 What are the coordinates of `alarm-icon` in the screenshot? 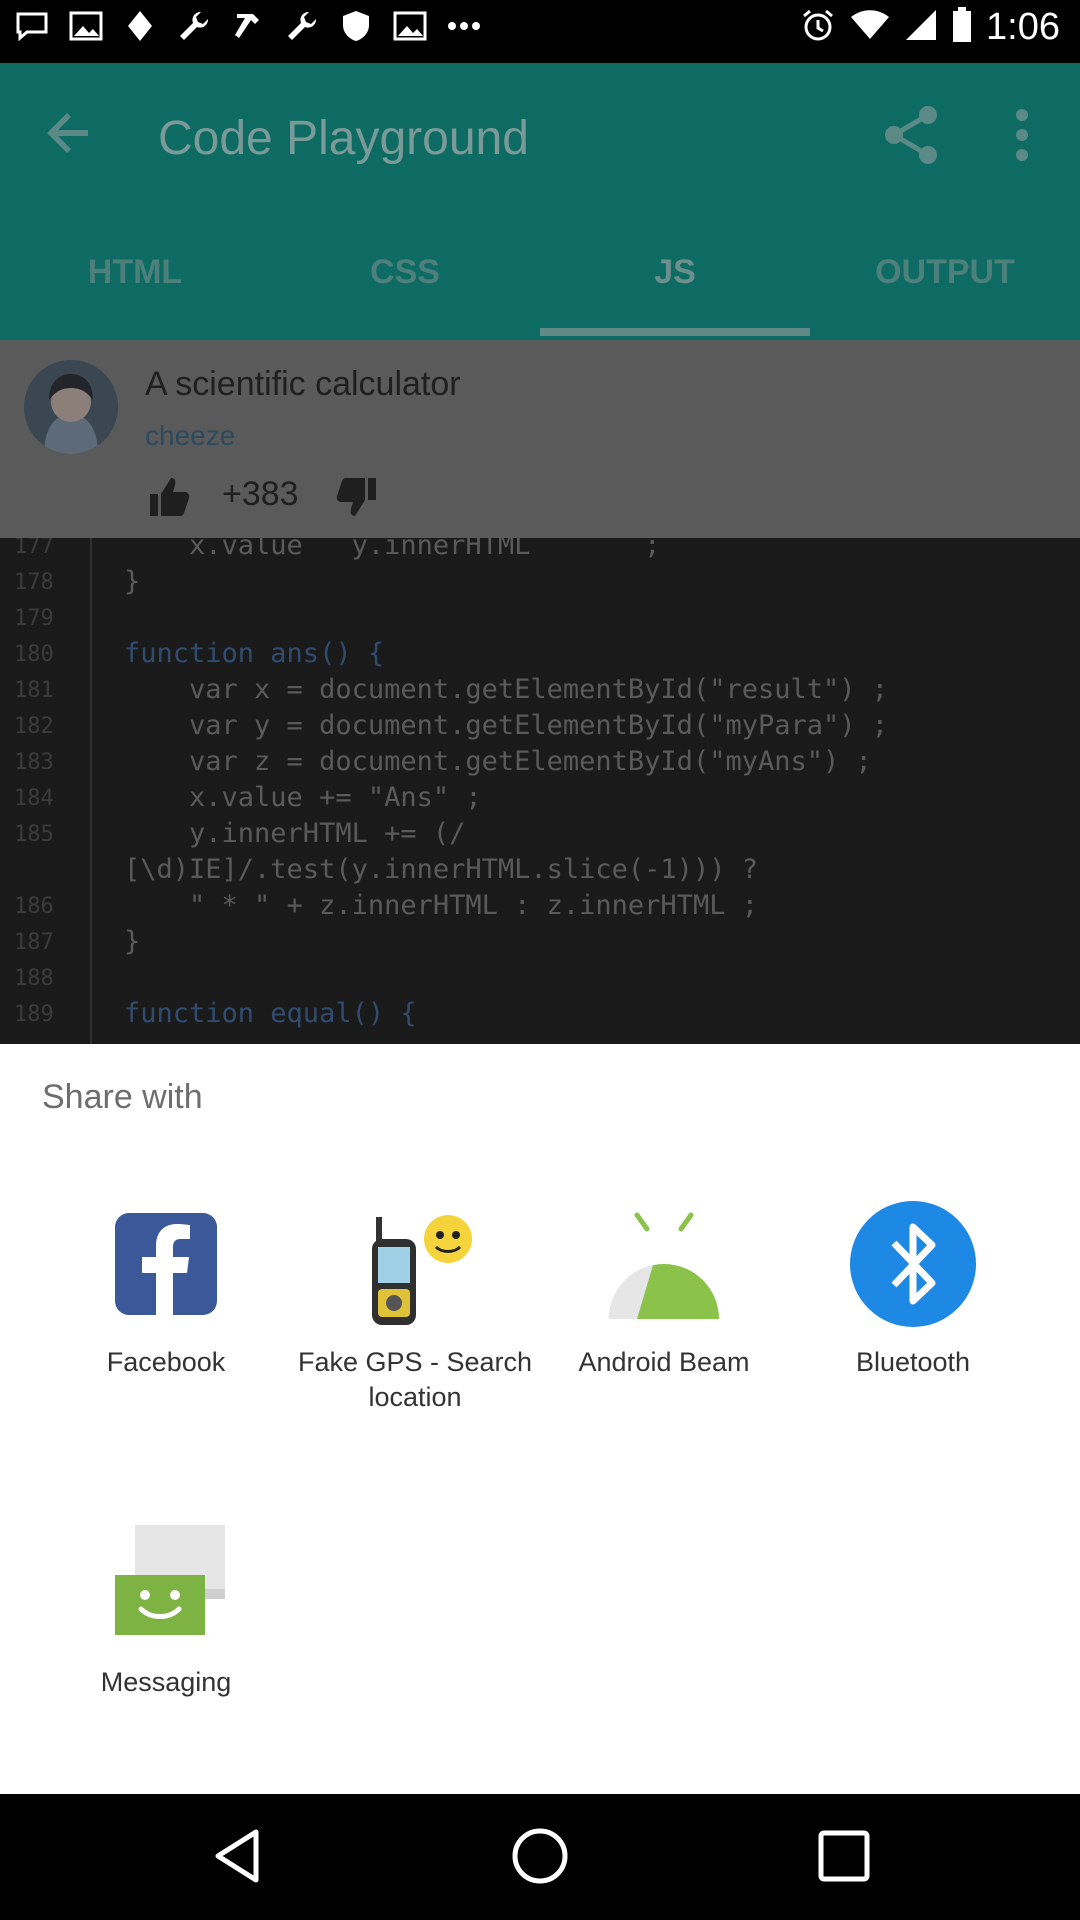 It's located at (818, 27).